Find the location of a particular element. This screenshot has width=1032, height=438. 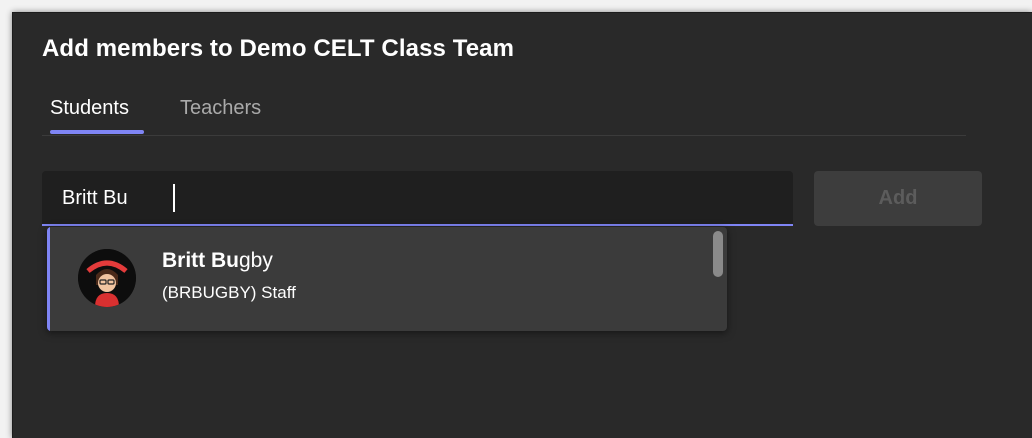

suggestions-scrollbar is located at coordinates (718, 279).